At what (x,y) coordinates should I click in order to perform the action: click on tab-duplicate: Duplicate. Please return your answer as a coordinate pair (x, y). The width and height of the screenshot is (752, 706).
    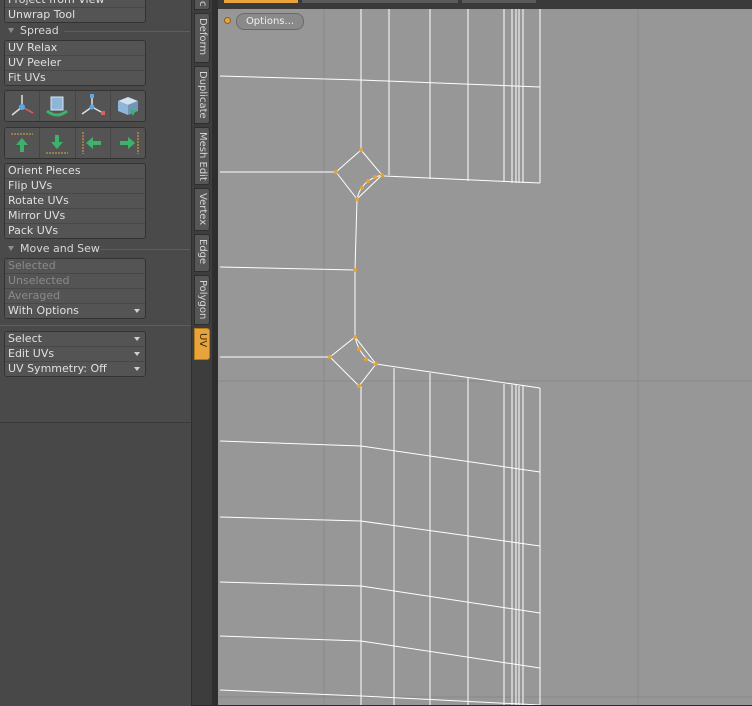
    Looking at the image, I should click on (202, 95).